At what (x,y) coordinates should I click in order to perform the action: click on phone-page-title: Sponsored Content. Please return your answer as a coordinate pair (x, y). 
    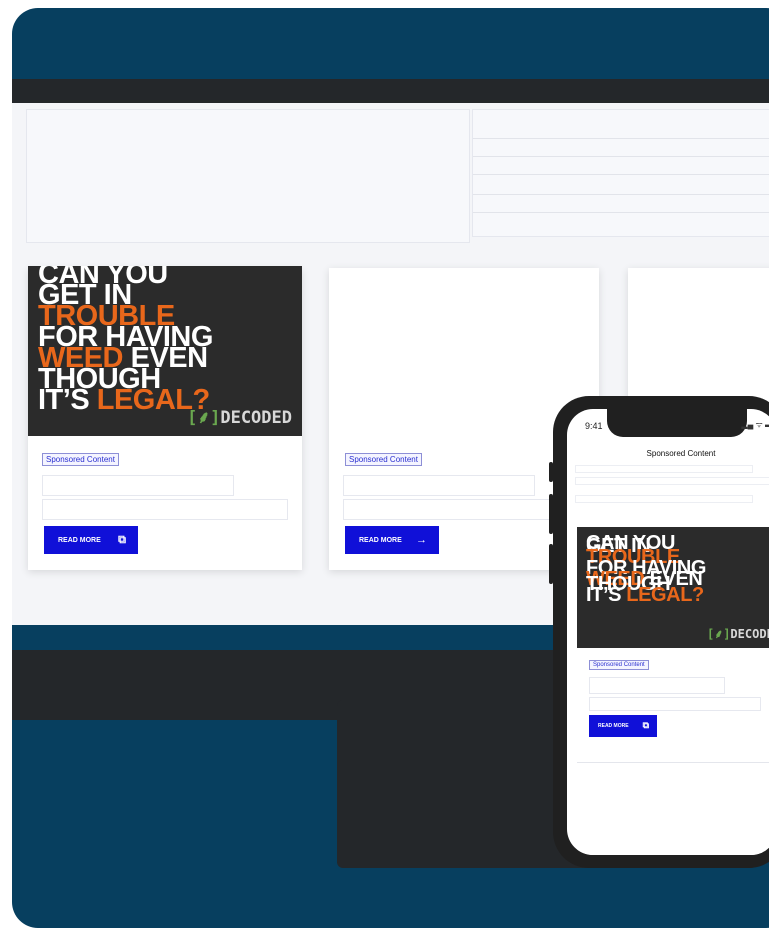
    Looking at the image, I should click on (681, 453).